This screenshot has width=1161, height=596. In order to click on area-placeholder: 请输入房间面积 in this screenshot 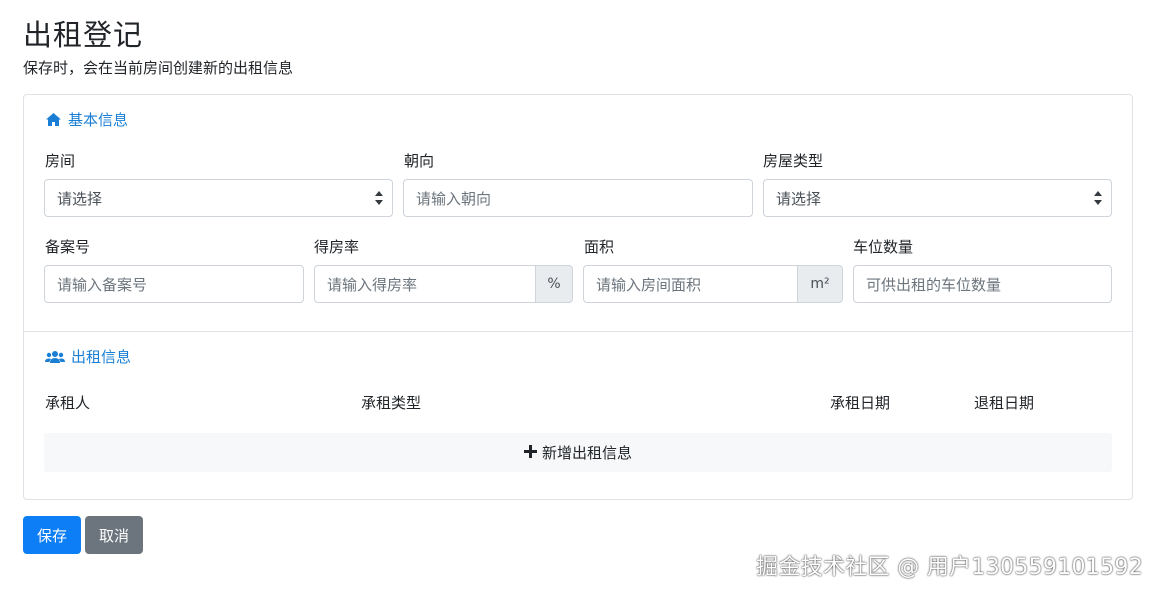, I will do `click(649, 284)`.